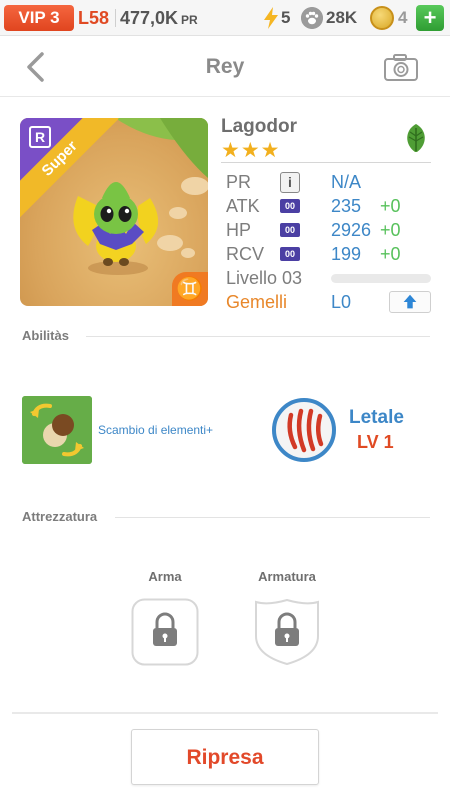 Image resolution: width=450 pixels, height=800 pixels. Describe the element at coordinates (416, 138) in the screenshot. I see `leaf-icon` at that location.